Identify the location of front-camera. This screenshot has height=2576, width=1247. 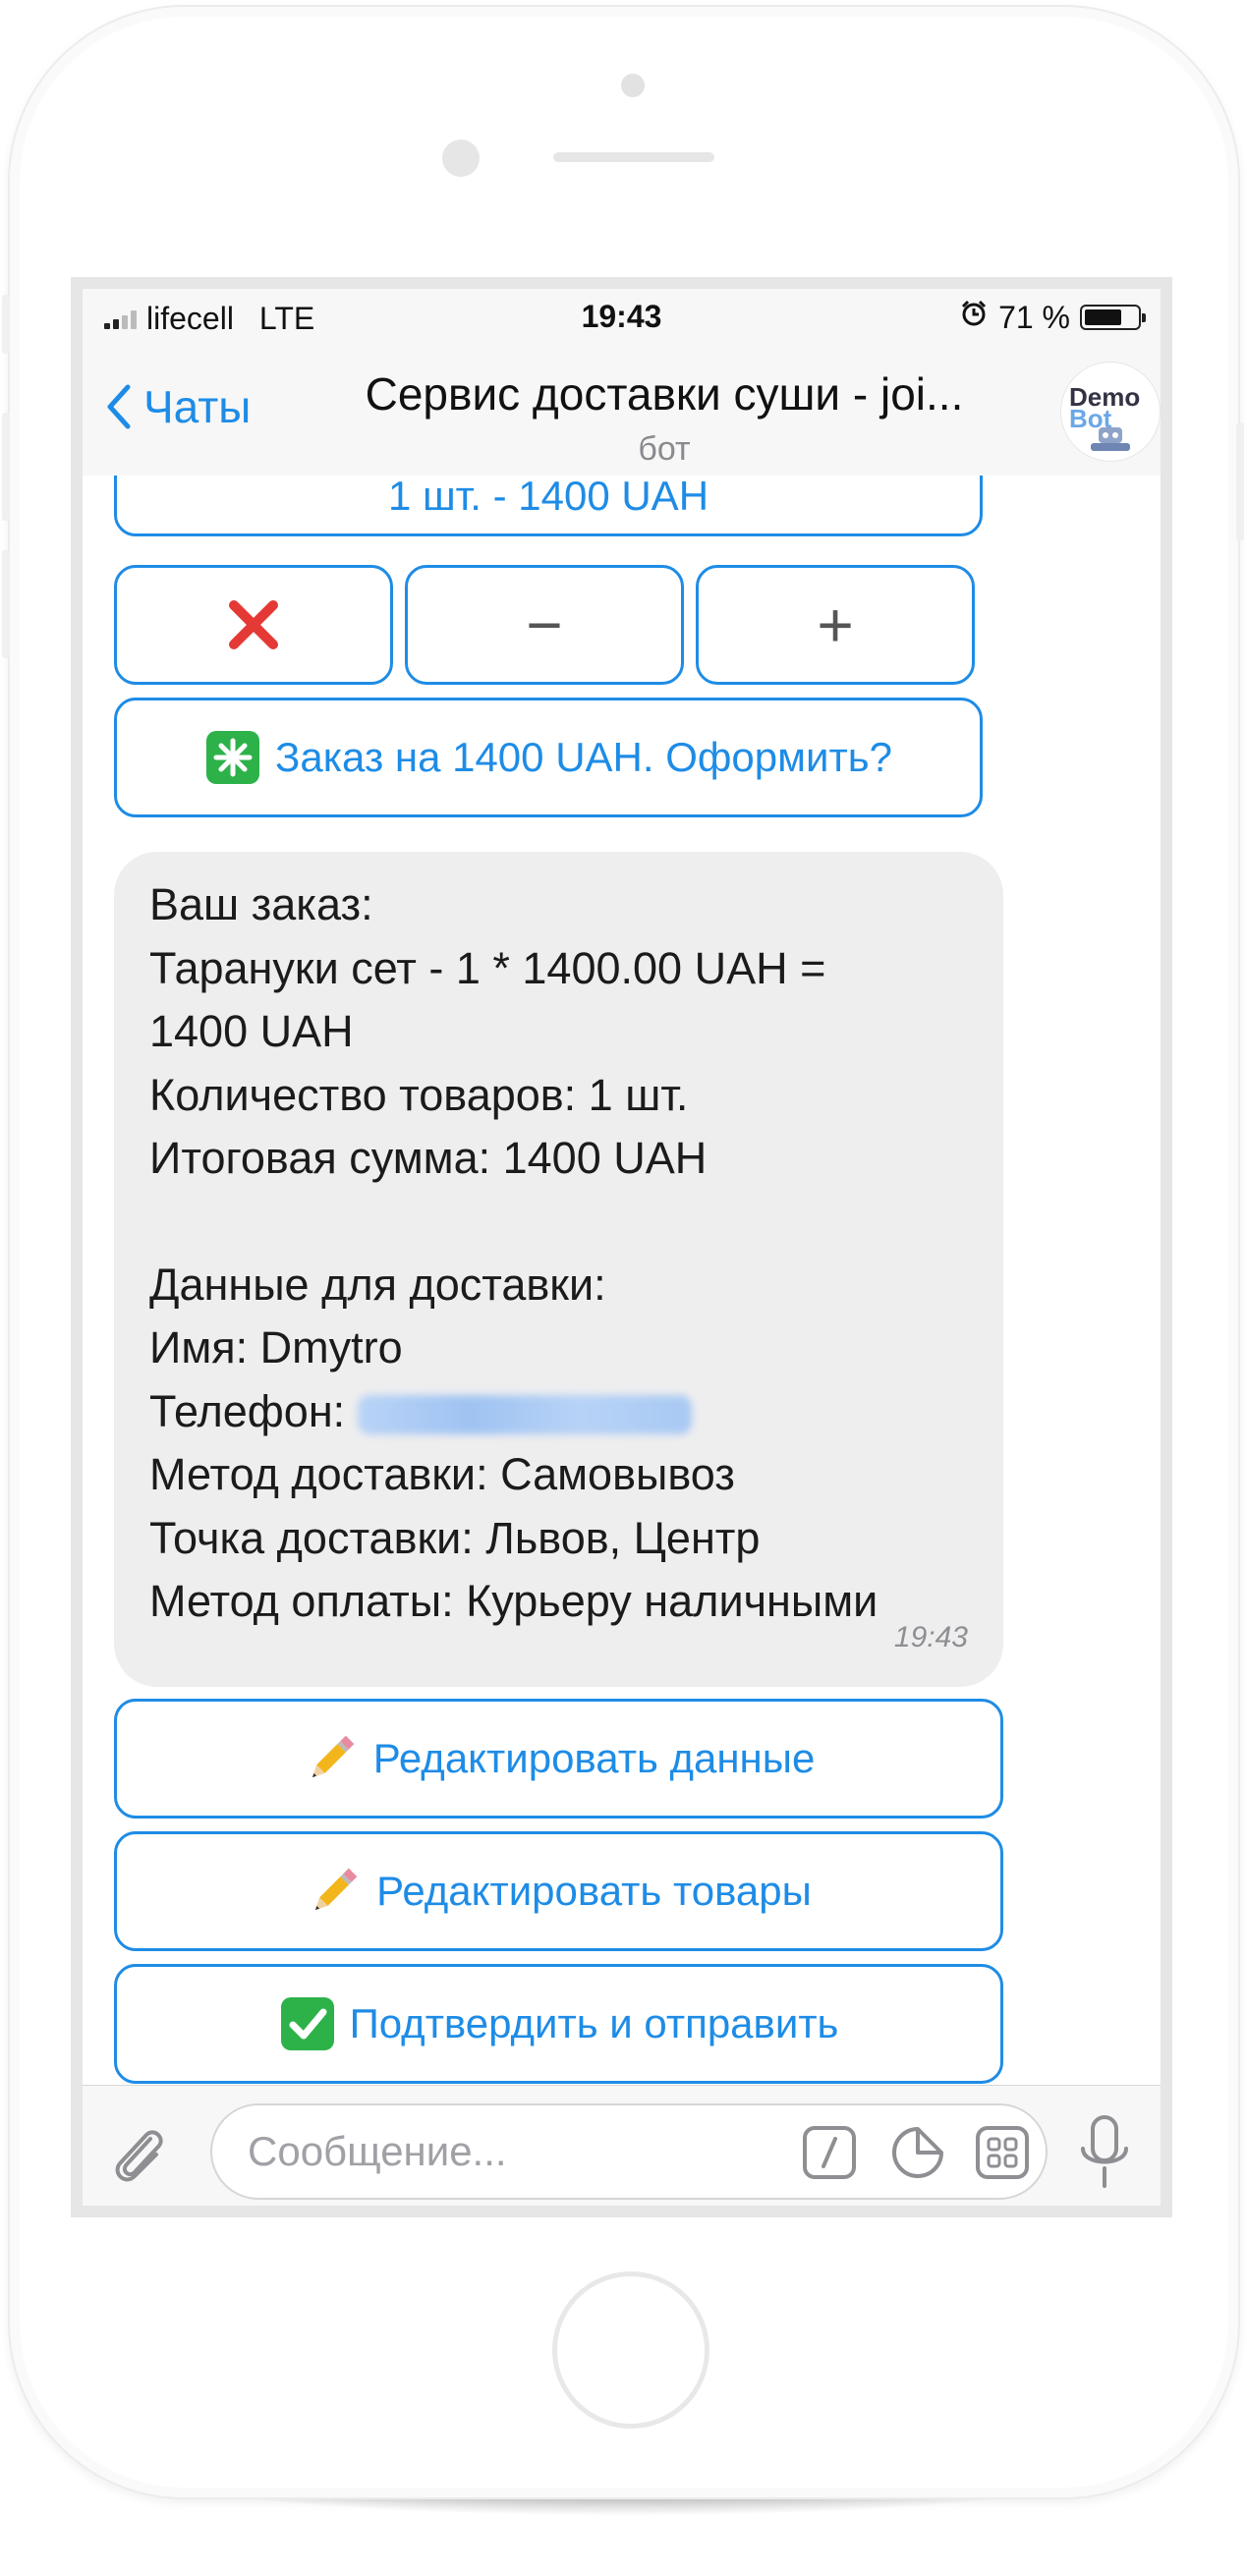
(633, 85).